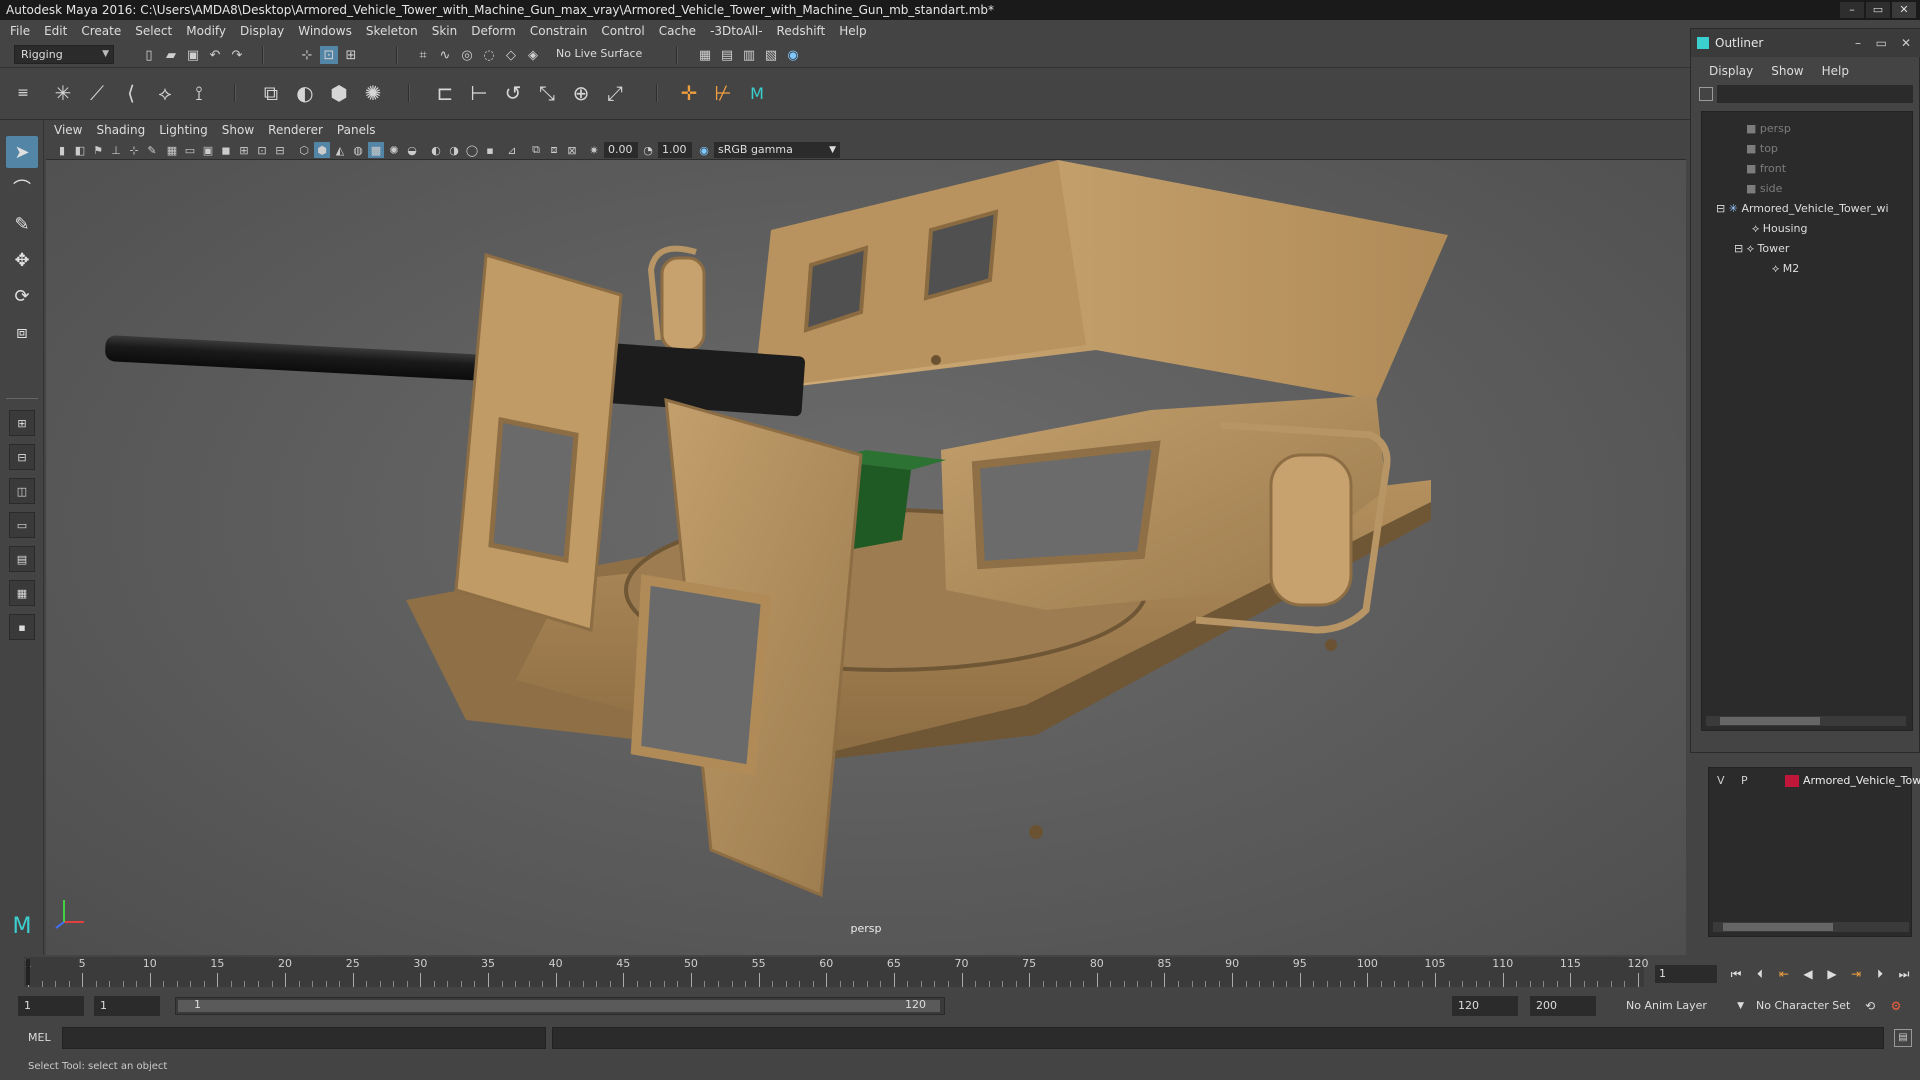  I want to click on camera-select-icon: ▮, so click(62, 150).